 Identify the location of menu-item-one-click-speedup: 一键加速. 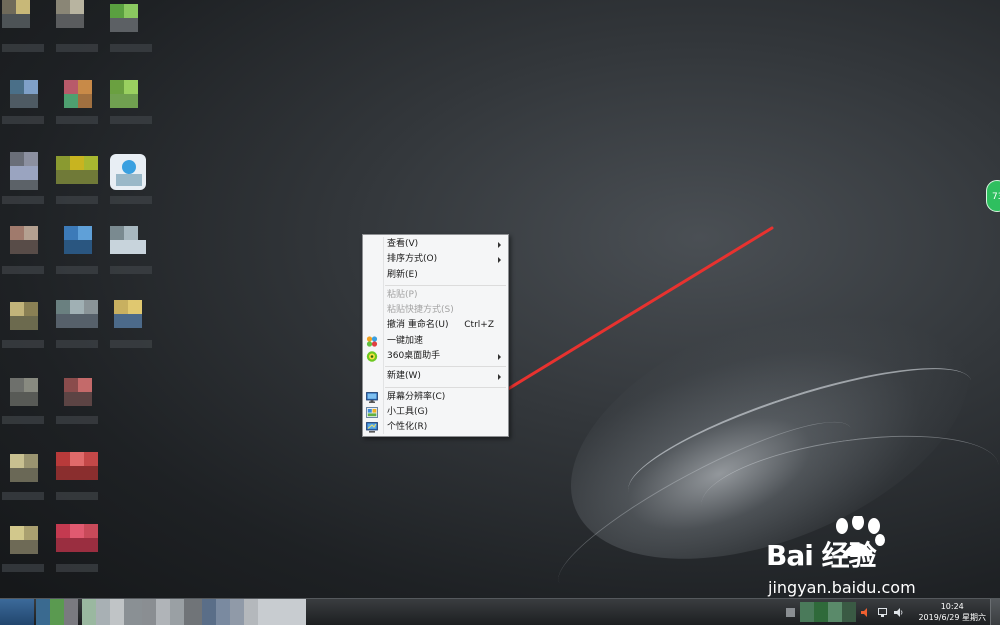
(435, 341).